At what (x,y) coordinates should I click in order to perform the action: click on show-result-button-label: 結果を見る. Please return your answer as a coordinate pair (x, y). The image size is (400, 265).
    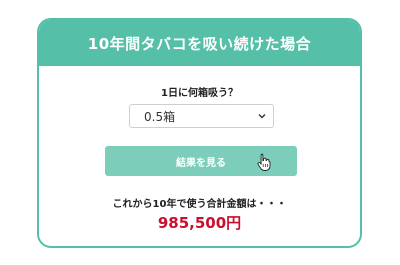
    Looking at the image, I should click on (201, 163).